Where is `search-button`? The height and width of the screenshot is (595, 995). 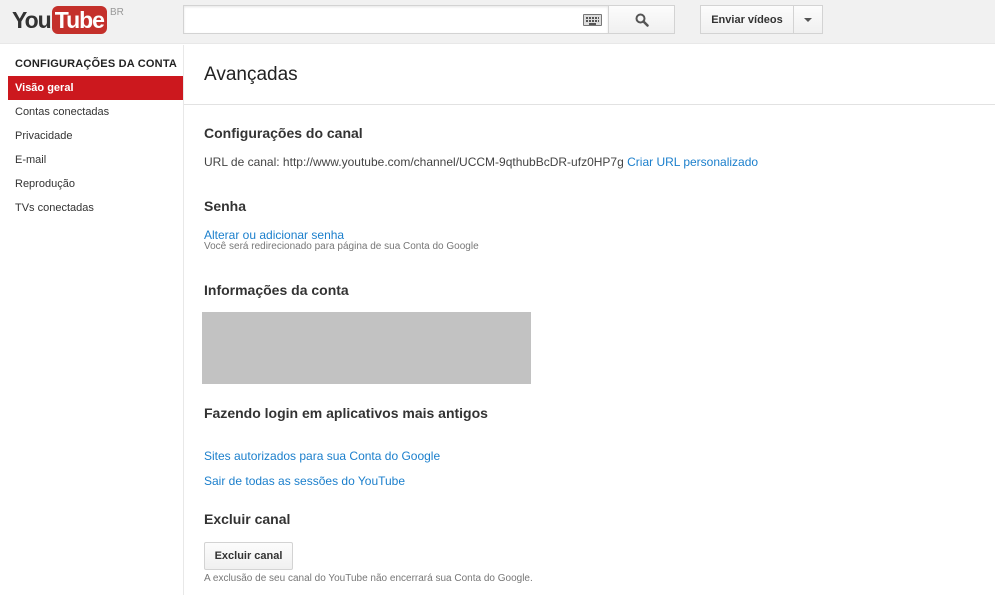
search-button is located at coordinates (641, 19).